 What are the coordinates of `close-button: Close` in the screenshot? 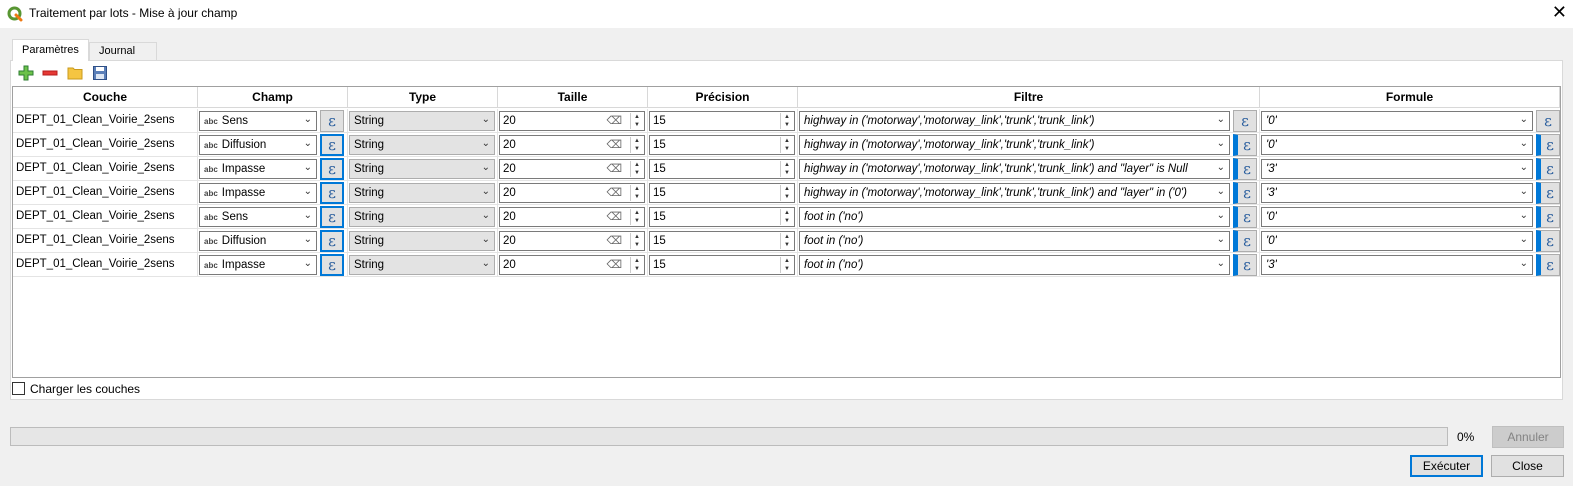 It's located at (1527, 466).